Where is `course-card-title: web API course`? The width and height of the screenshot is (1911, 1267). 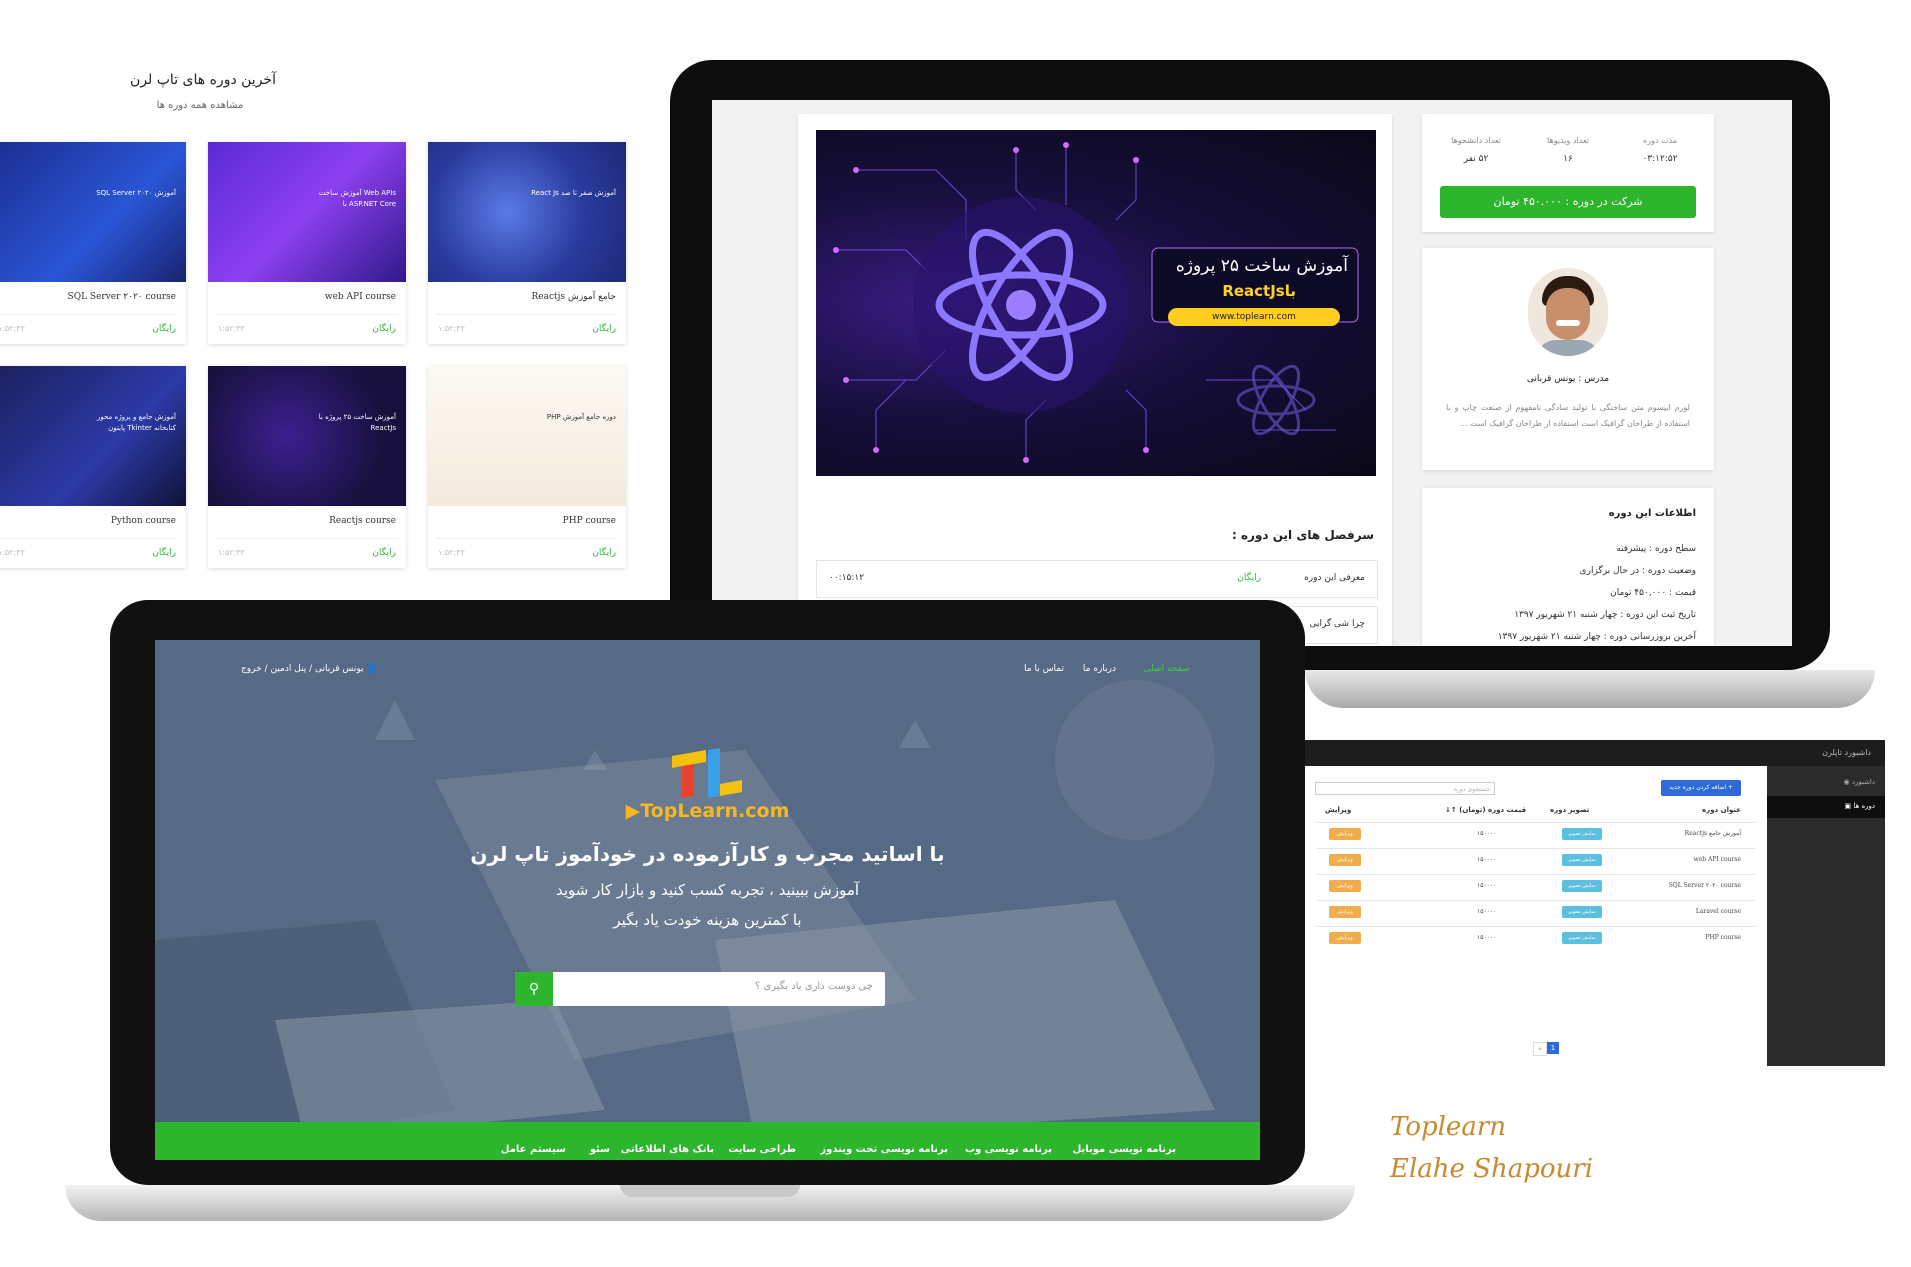 course-card-title: web API course is located at coordinates (360, 297).